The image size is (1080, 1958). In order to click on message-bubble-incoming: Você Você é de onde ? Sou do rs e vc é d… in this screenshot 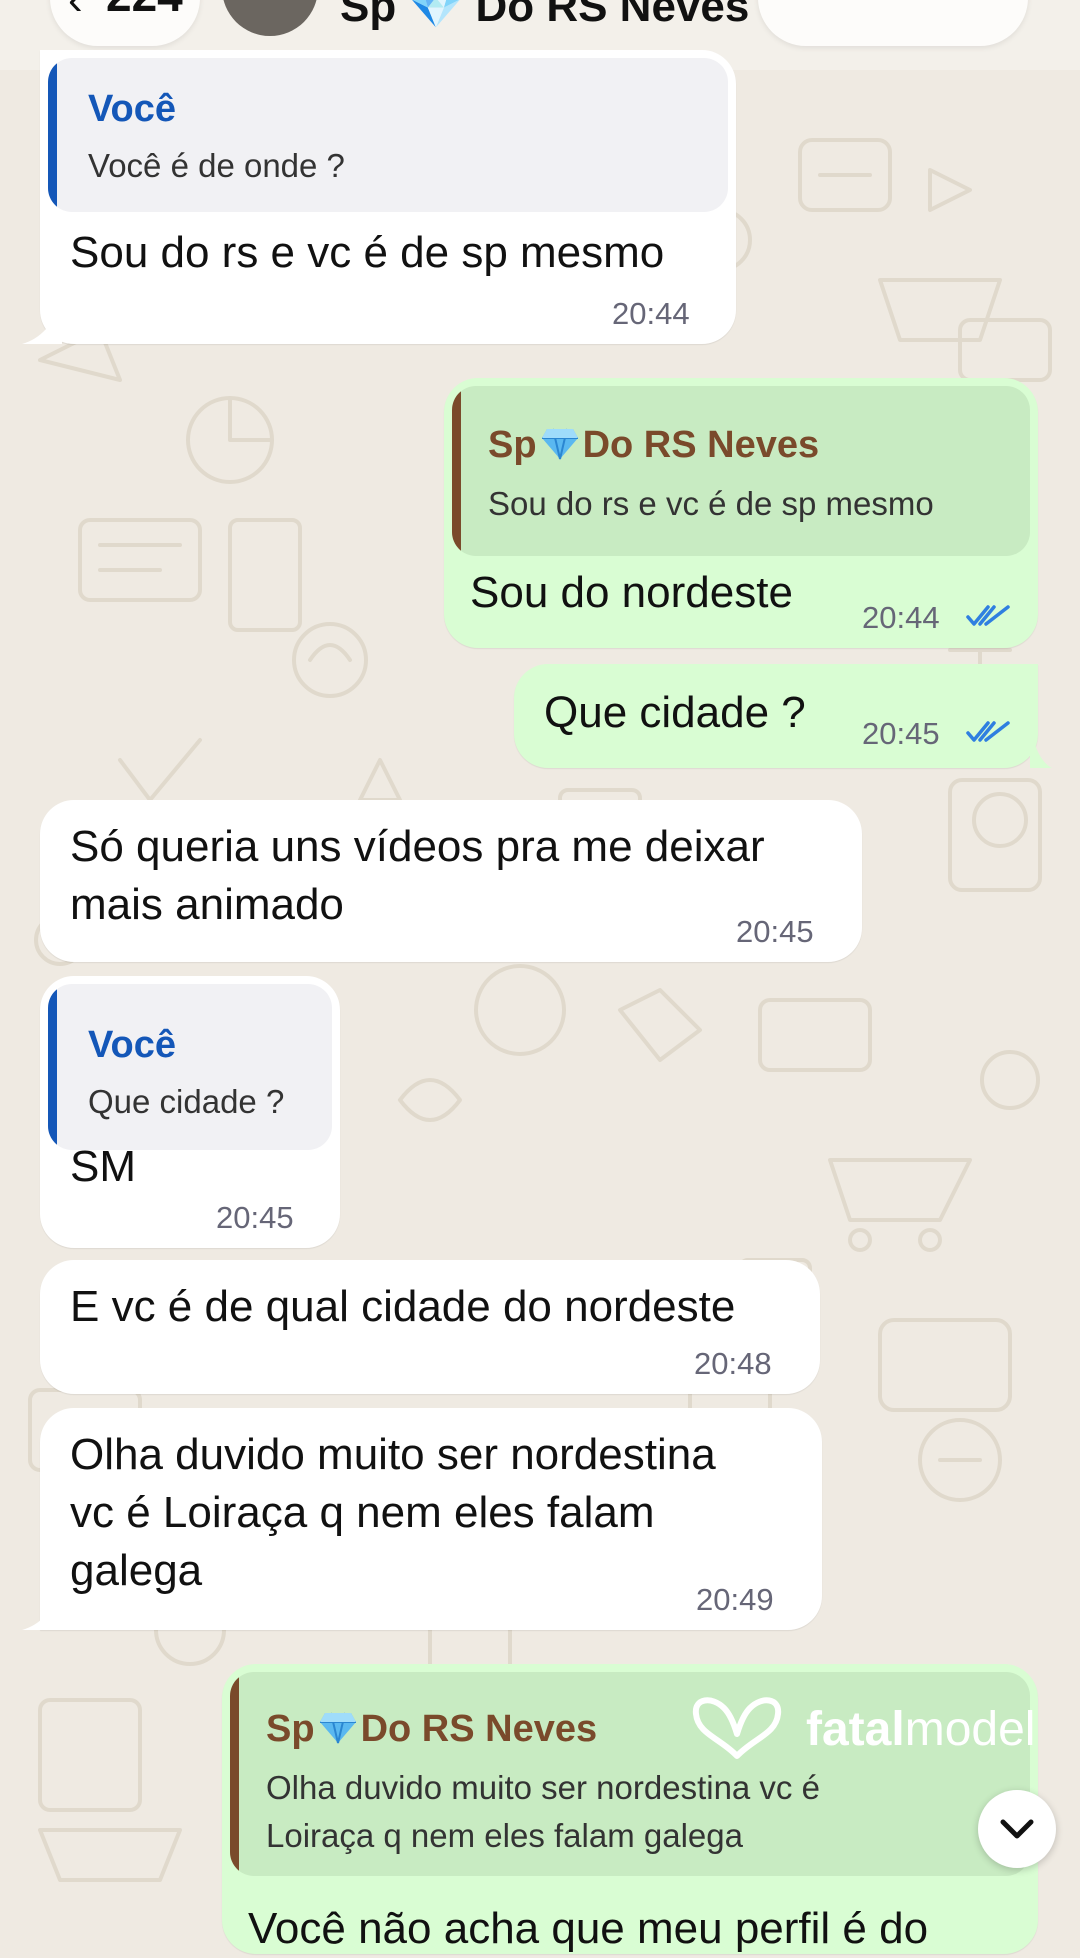, I will do `click(388, 197)`.